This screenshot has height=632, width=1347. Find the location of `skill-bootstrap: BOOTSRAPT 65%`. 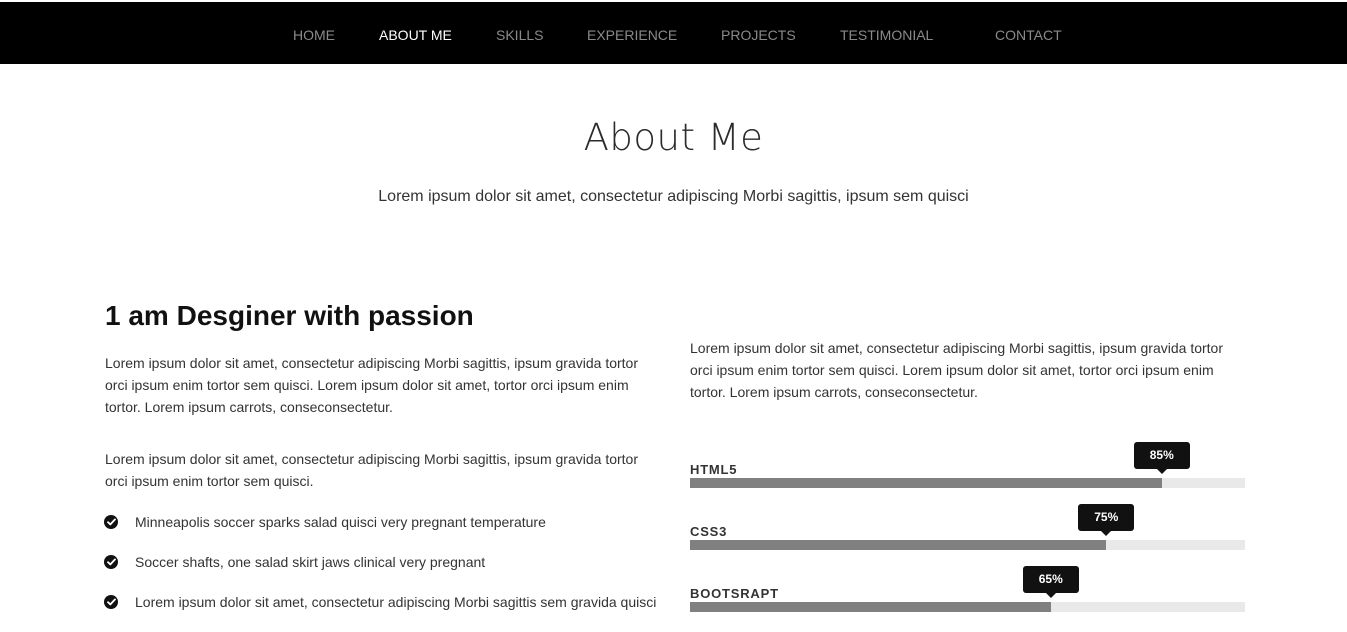

skill-bootstrap: BOOTSRAPT 65% is located at coordinates (967, 589).